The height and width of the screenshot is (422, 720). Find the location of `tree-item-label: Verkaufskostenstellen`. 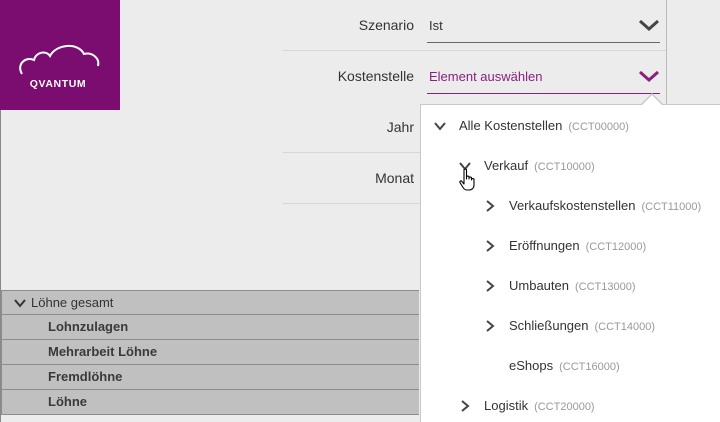

tree-item-label: Verkaufskostenstellen is located at coordinates (572, 205).